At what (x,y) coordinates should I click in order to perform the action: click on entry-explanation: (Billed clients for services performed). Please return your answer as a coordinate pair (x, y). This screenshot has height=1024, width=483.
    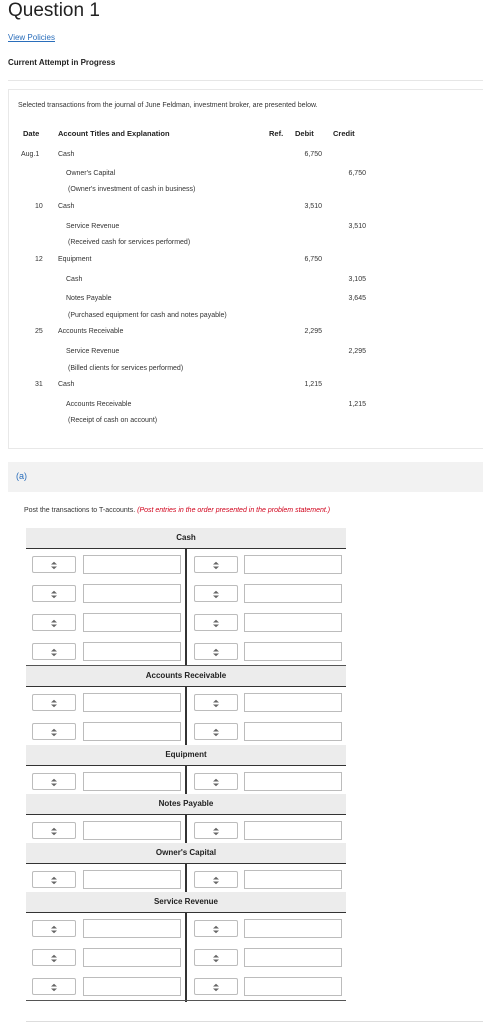
    Looking at the image, I should click on (126, 368).